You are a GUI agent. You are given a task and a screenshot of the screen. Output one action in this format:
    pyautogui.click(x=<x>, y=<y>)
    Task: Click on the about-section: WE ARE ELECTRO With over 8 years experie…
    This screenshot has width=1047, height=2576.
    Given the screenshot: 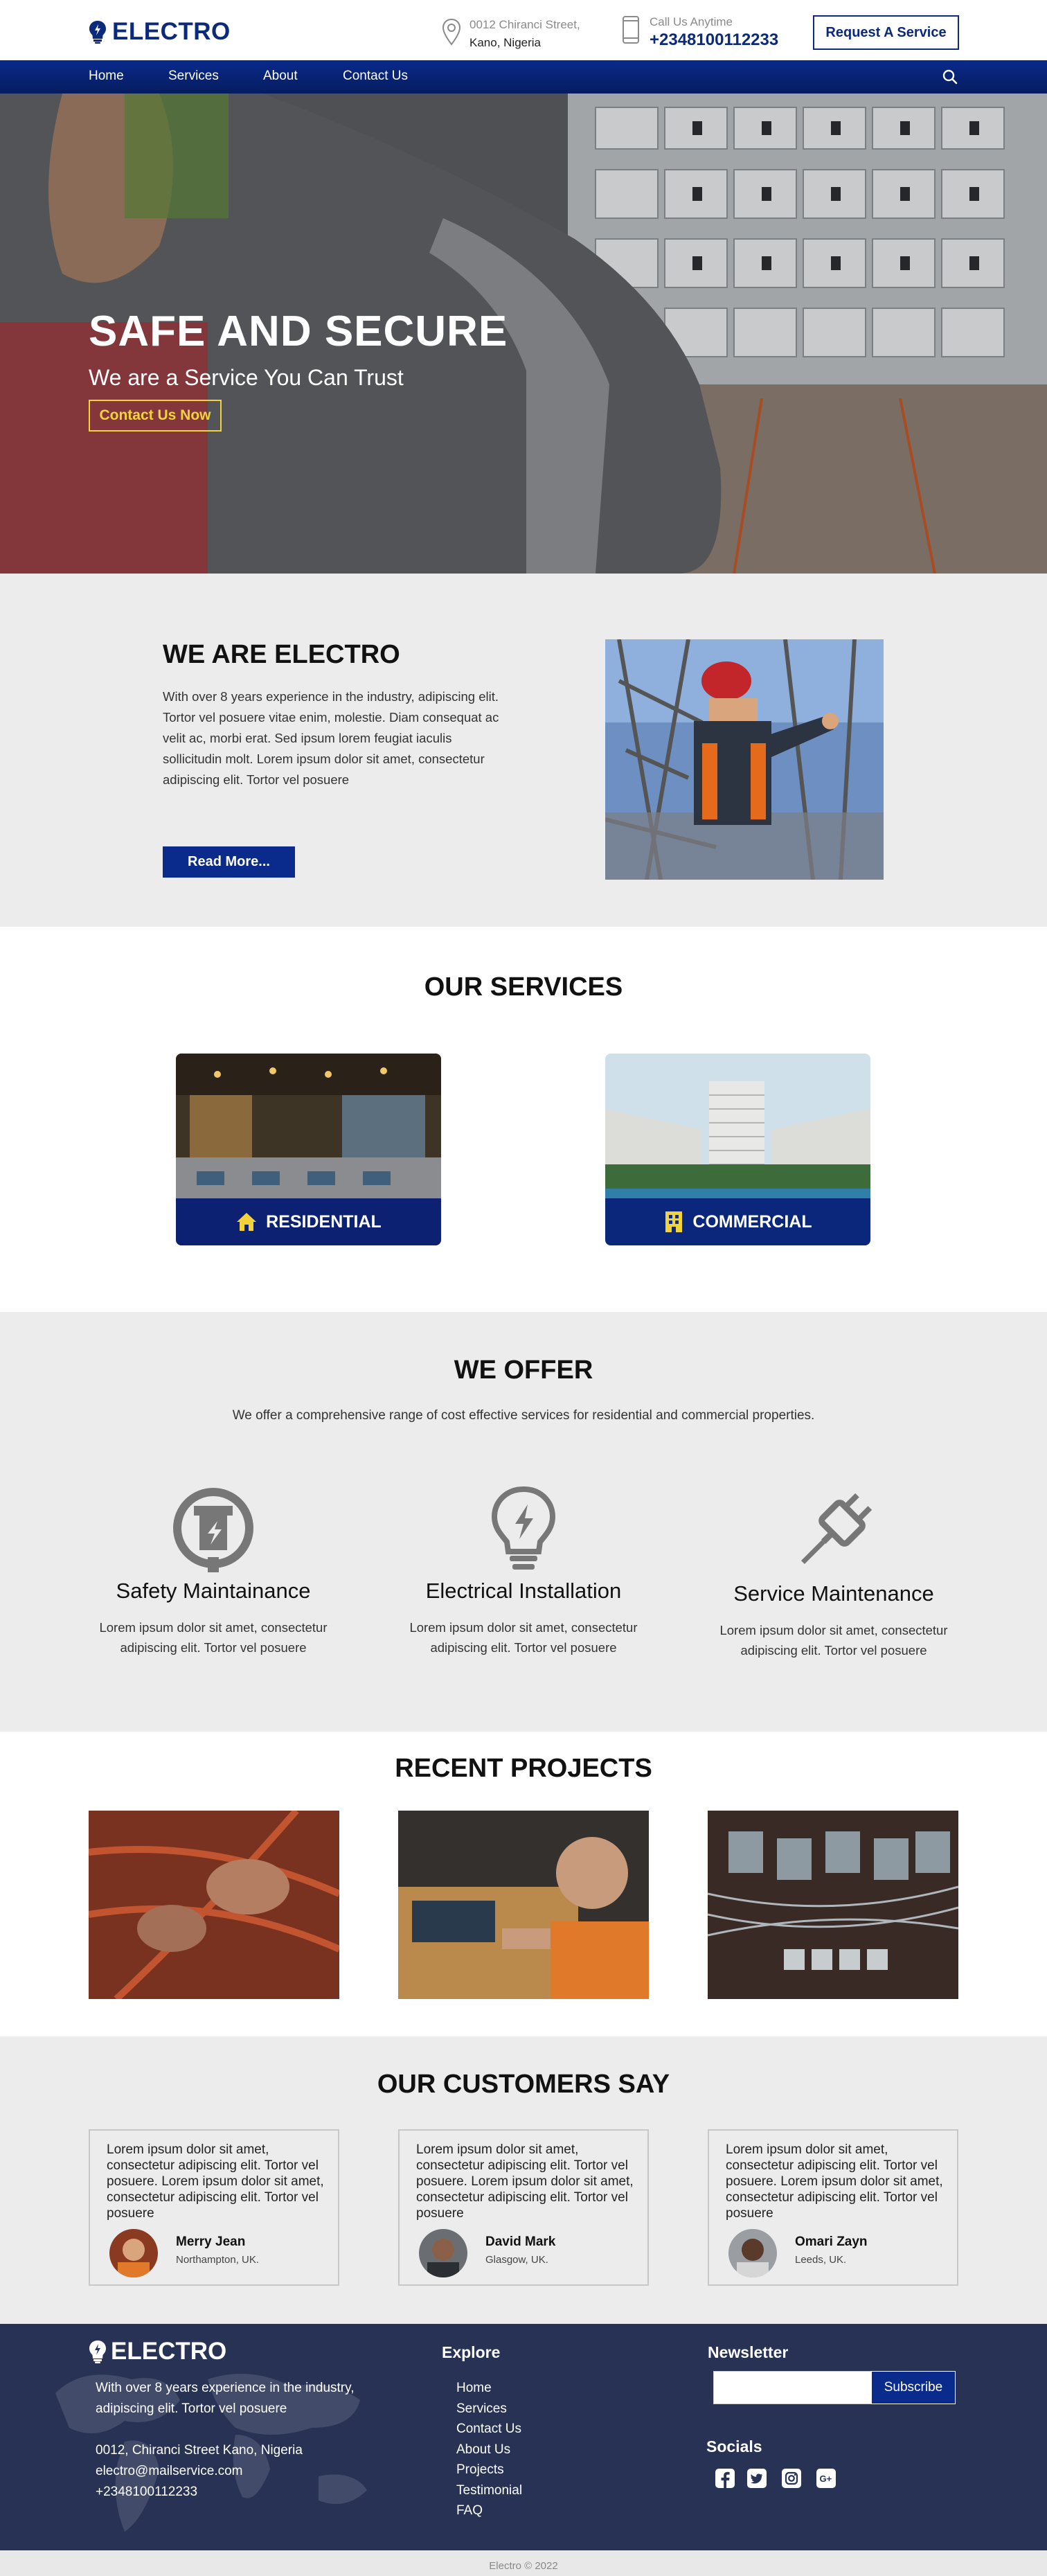 What is the action you would take?
    pyautogui.click(x=523, y=750)
    